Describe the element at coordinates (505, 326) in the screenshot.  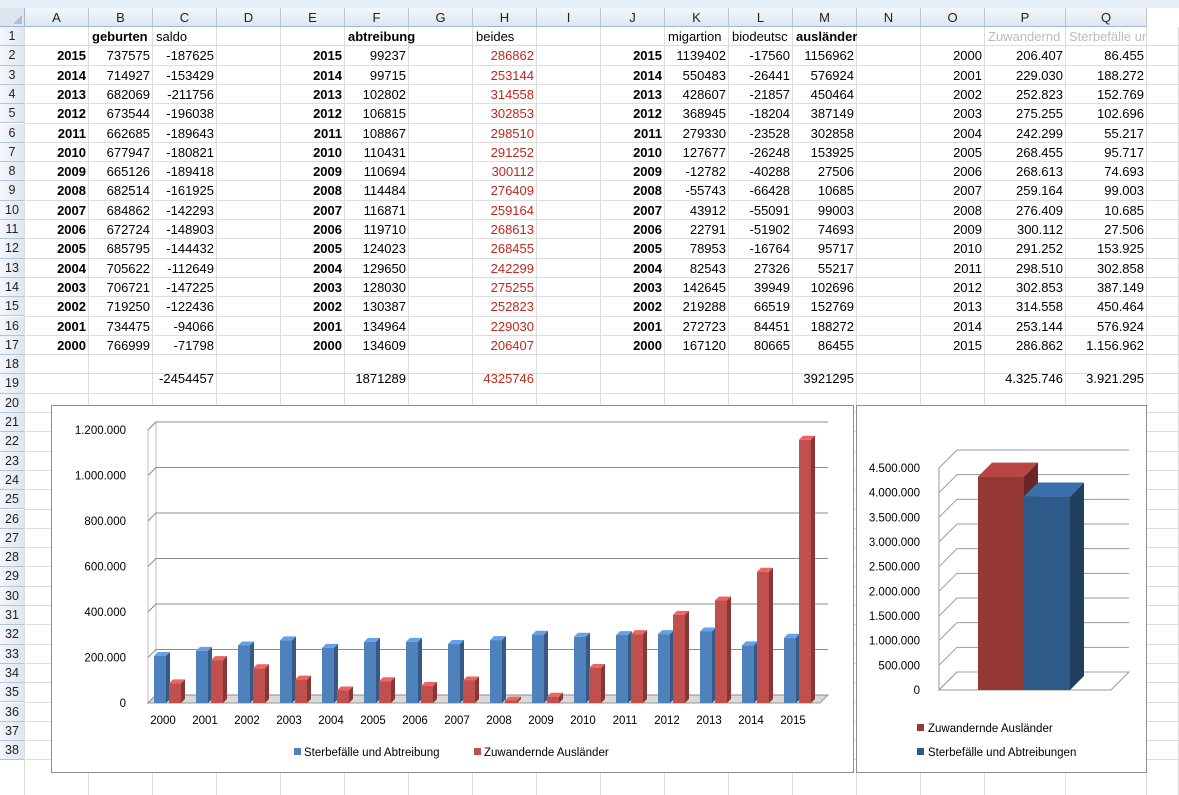
I see `beides-cell: 229030` at that location.